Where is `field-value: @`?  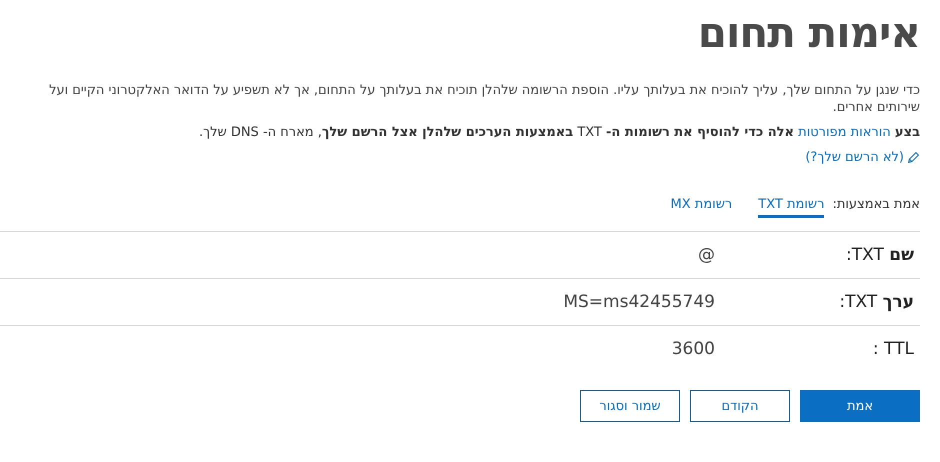
field-value: @ is located at coordinates (706, 255).